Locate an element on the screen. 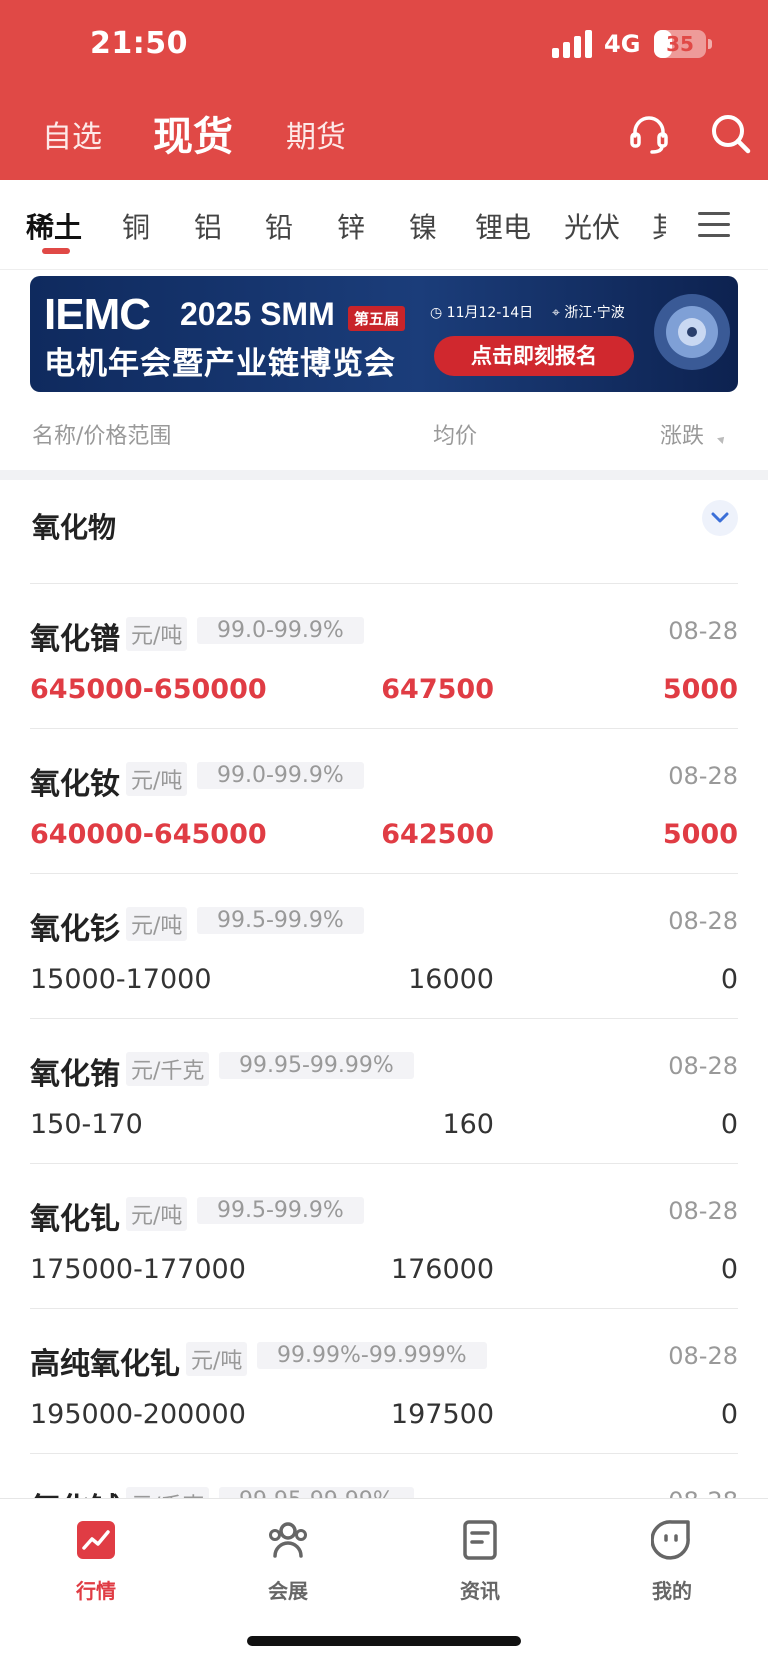 This screenshot has height=1662, width=768. collapse-button is located at coordinates (720, 518).